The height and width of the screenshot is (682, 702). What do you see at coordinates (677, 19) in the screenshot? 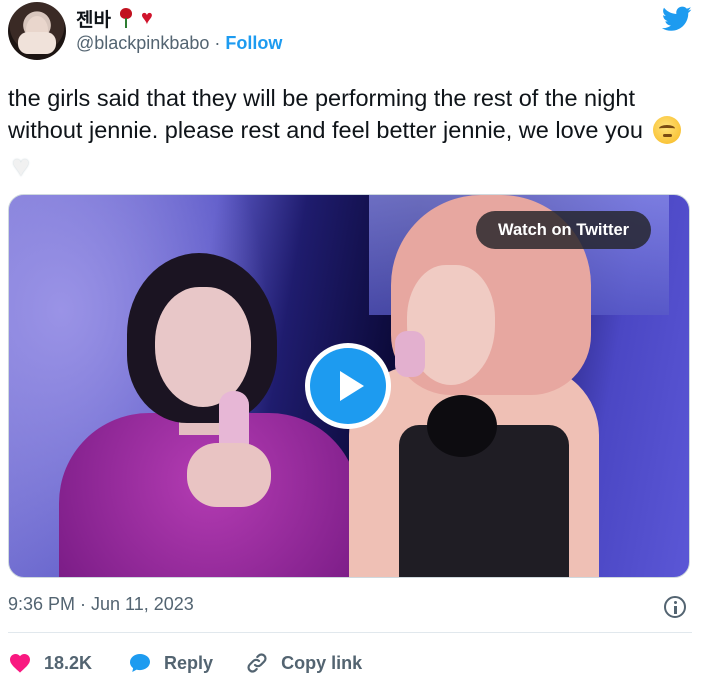
I see `twitter-bird-icon` at bounding box center [677, 19].